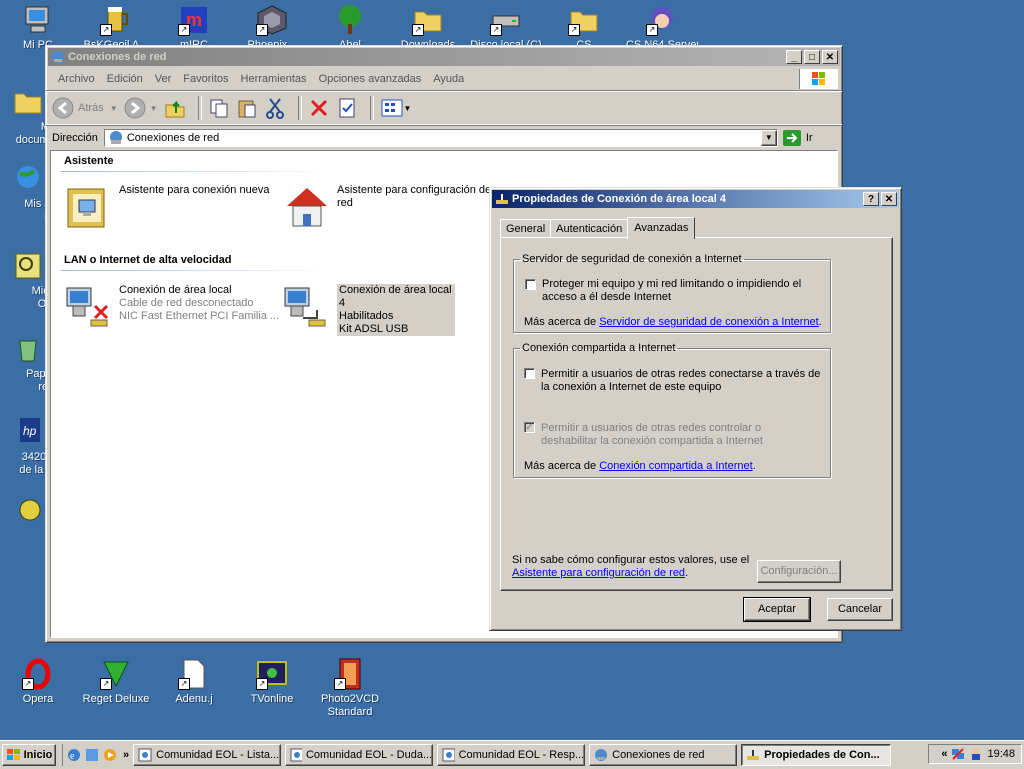 Image resolution: width=1024 pixels, height=769 pixels. Describe the element at coordinates (125, 79) in the screenshot. I see `menu-edicion: Edición` at that location.